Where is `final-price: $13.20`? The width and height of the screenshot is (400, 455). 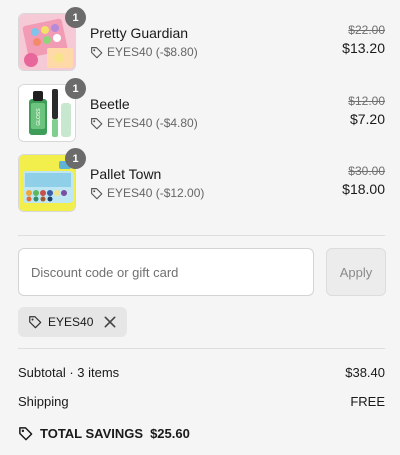
final-price: $13.20 is located at coordinates (363, 48).